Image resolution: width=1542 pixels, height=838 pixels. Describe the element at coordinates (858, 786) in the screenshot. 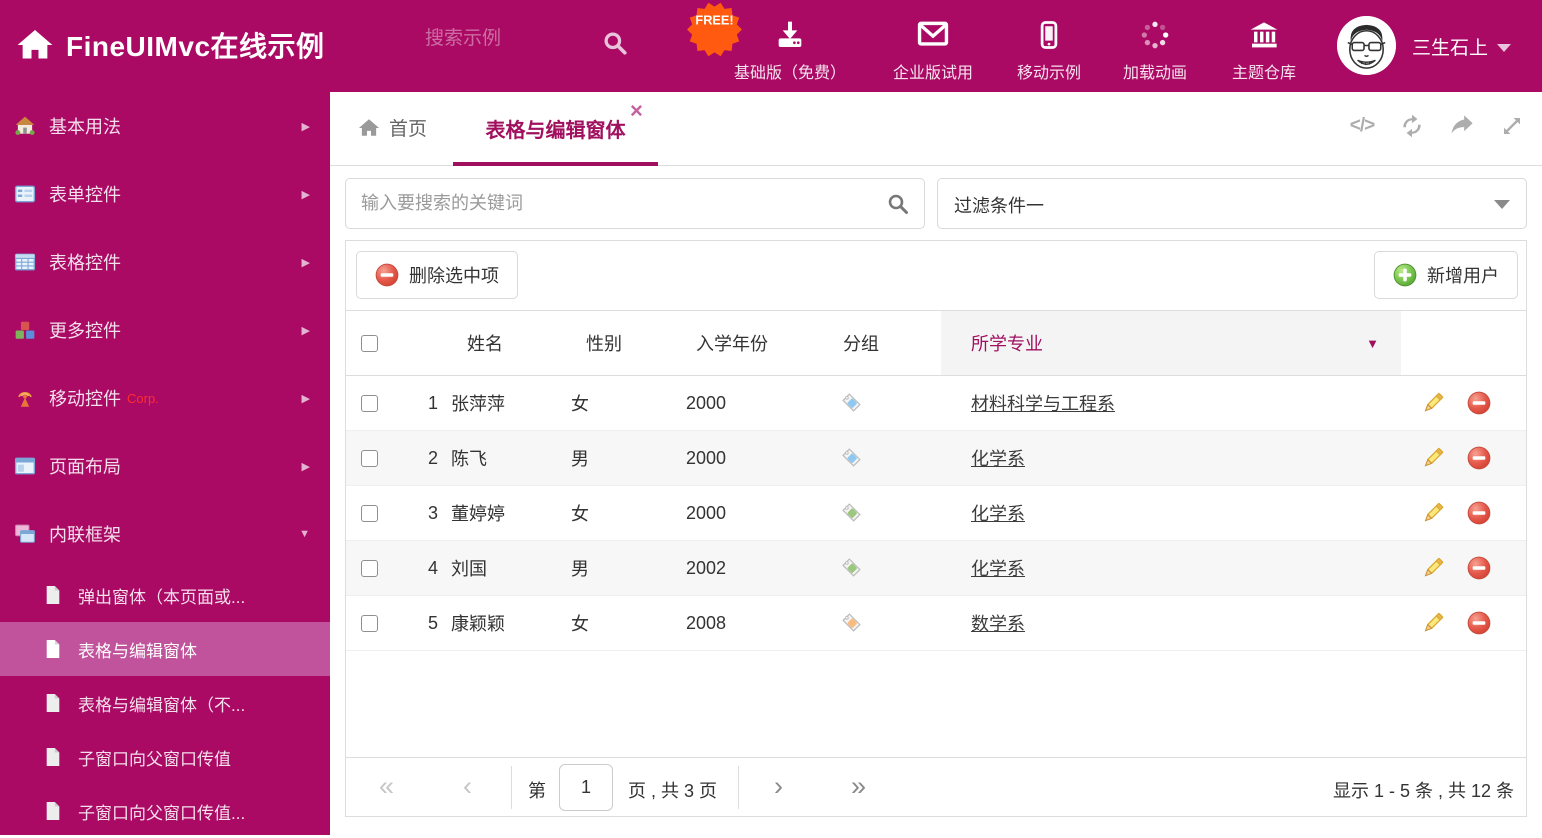

I see `pager-last-button: »` at that location.